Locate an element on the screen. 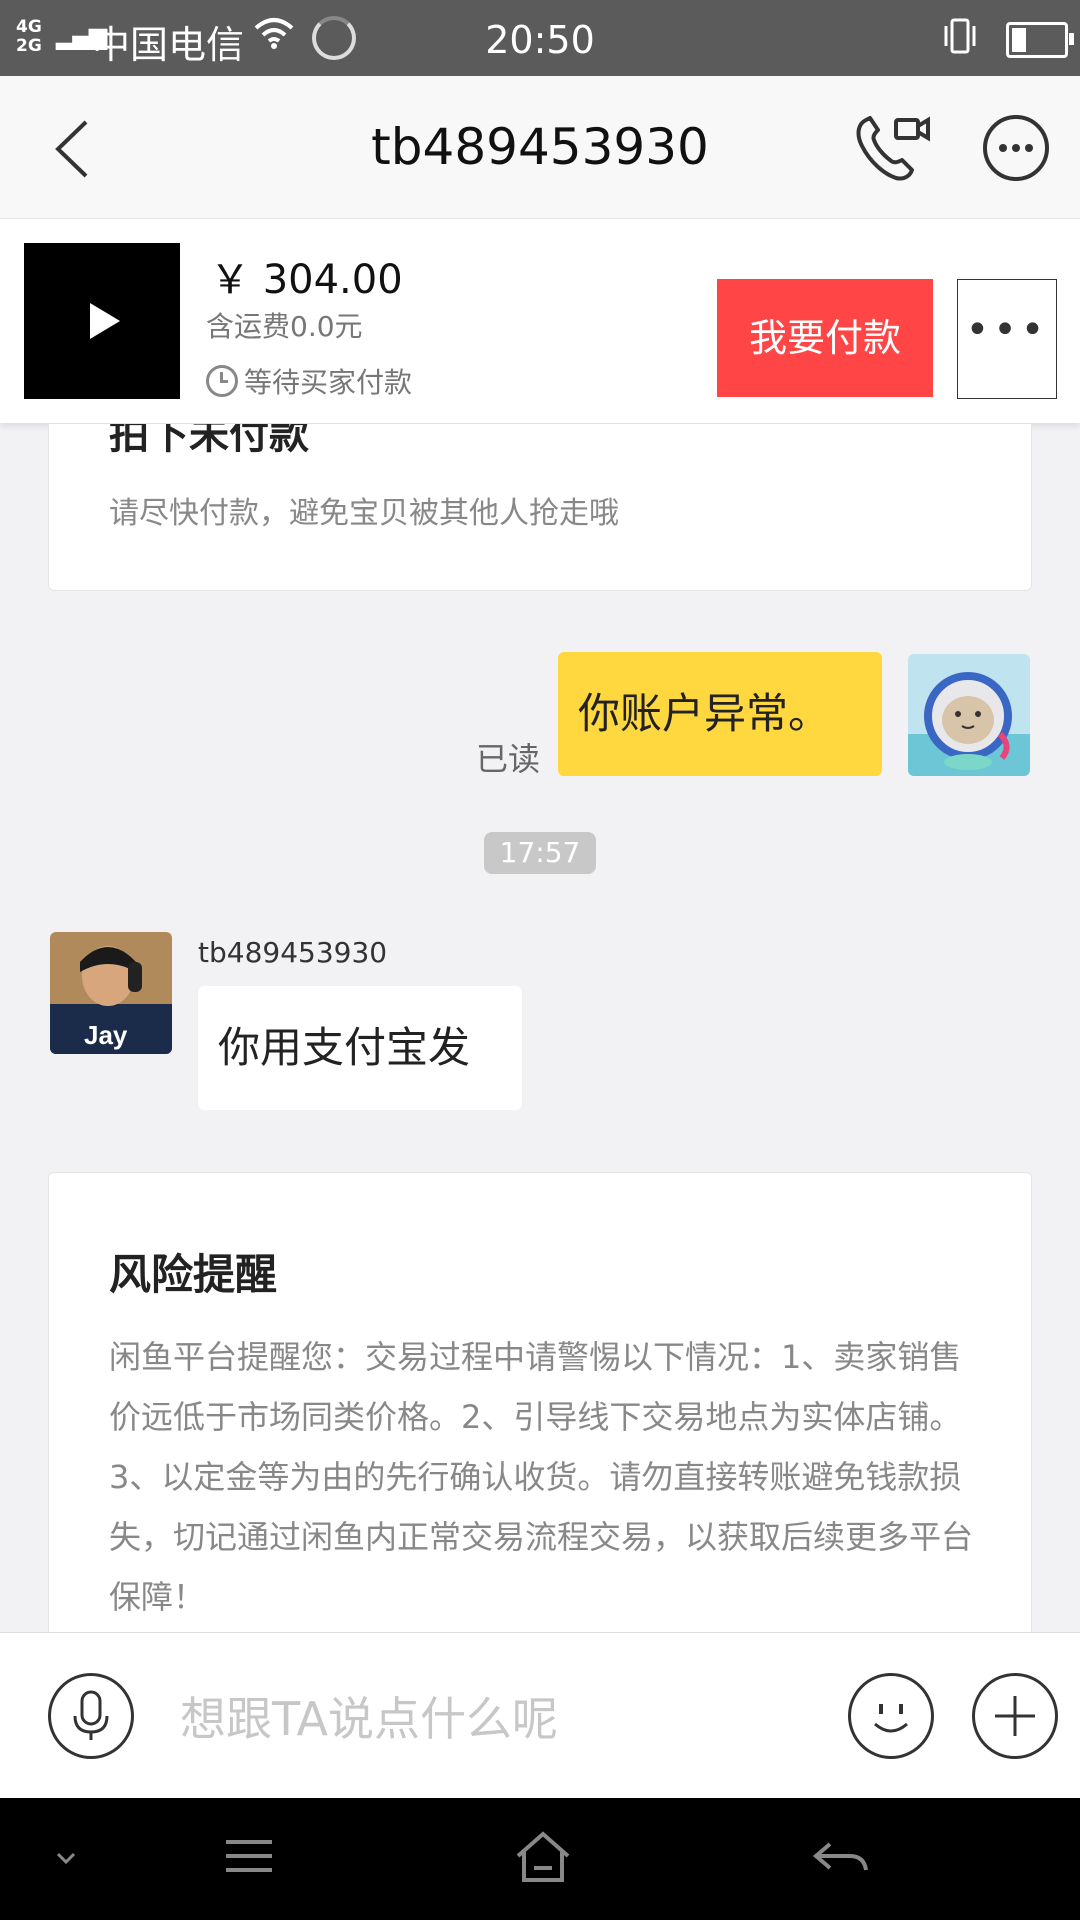 The height and width of the screenshot is (1920, 1080). message-timestamp: 17:57 is located at coordinates (540, 853).